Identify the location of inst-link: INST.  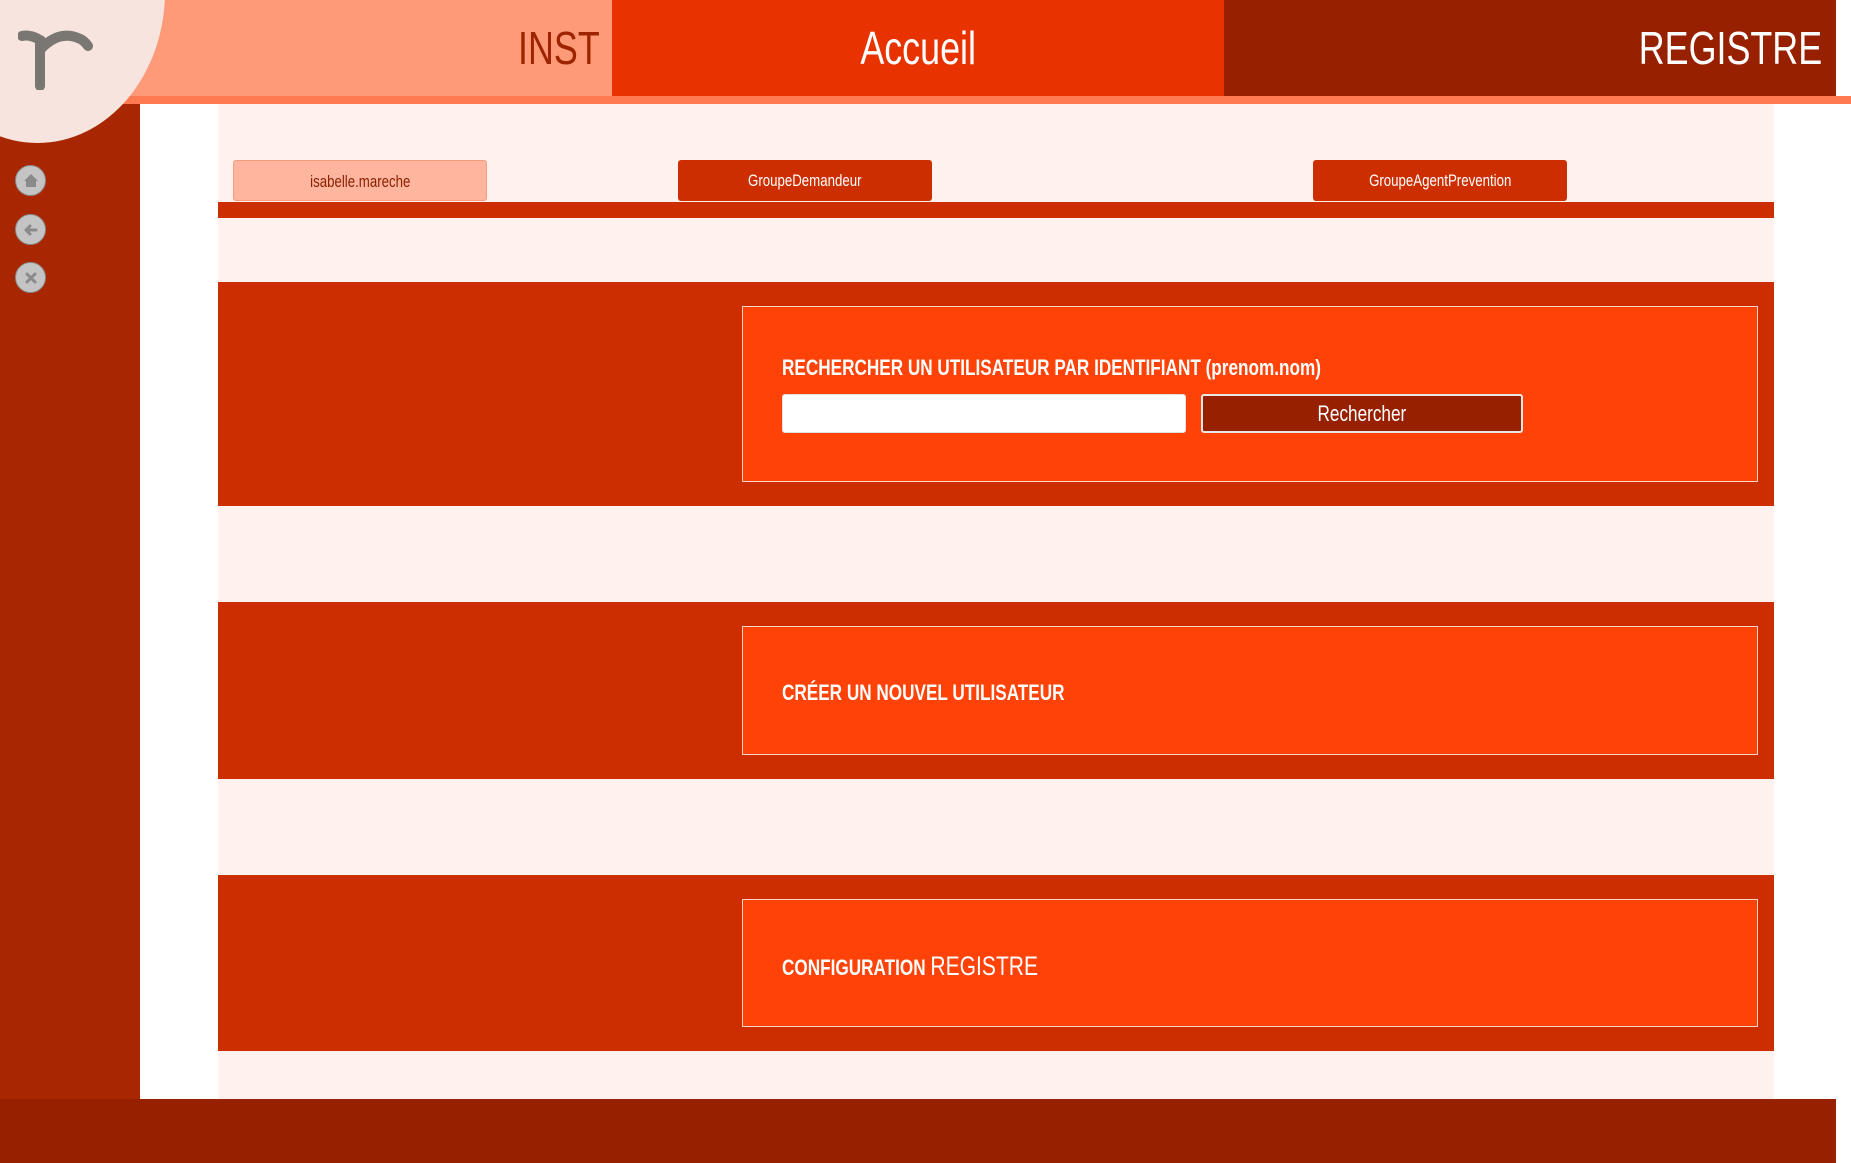
(500, 48).